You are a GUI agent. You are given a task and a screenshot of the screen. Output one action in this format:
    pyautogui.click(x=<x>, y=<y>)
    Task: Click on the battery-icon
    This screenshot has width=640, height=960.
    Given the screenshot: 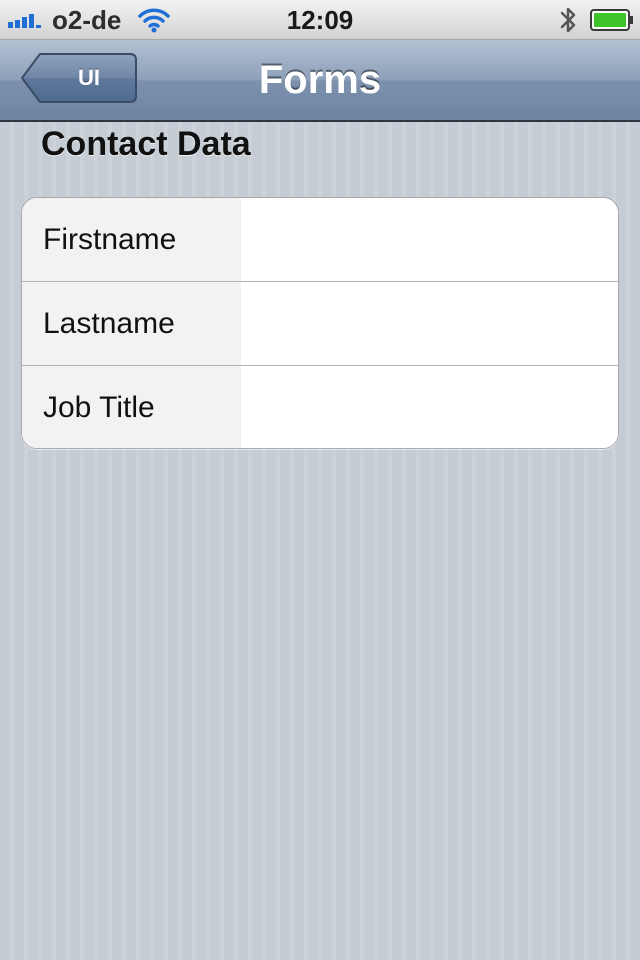 What is the action you would take?
    pyautogui.click(x=611, y=20)
    